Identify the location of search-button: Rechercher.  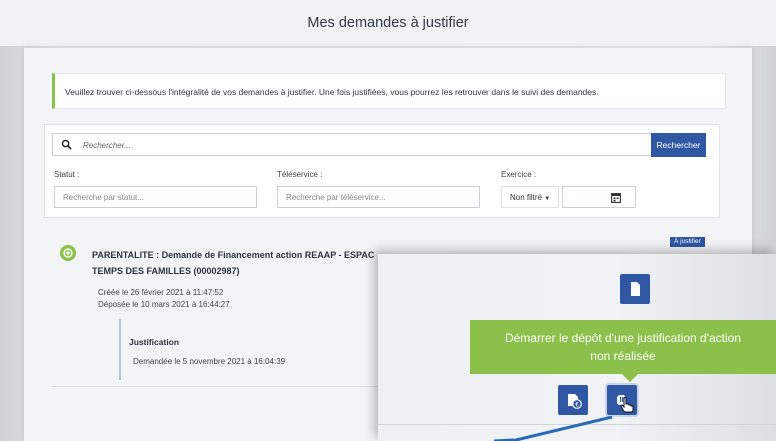
(678, 145).